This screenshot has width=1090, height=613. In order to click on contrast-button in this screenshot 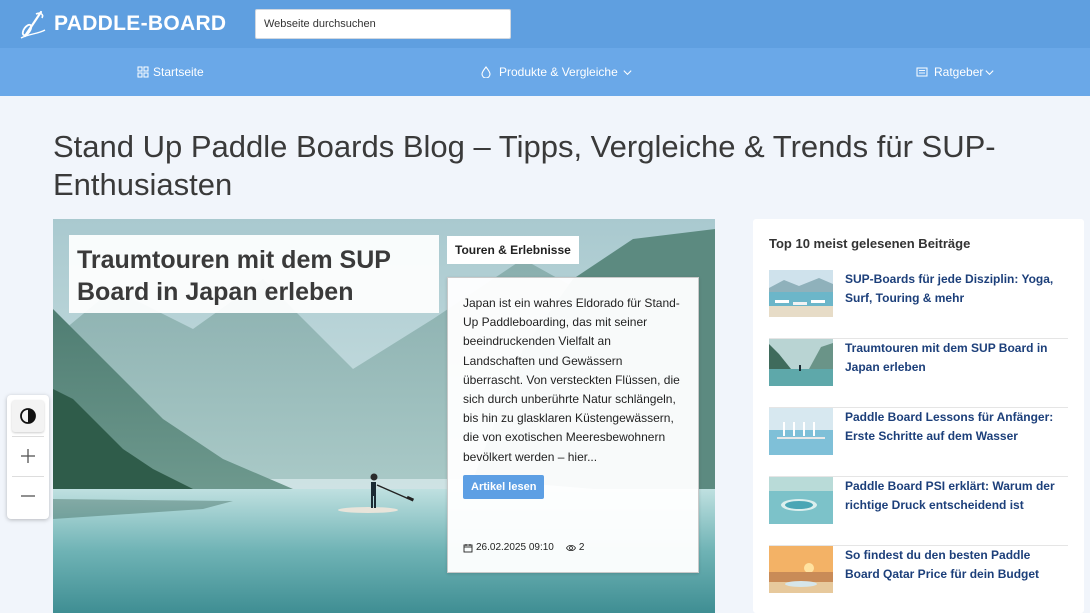, I will do `click(28, 416)`.